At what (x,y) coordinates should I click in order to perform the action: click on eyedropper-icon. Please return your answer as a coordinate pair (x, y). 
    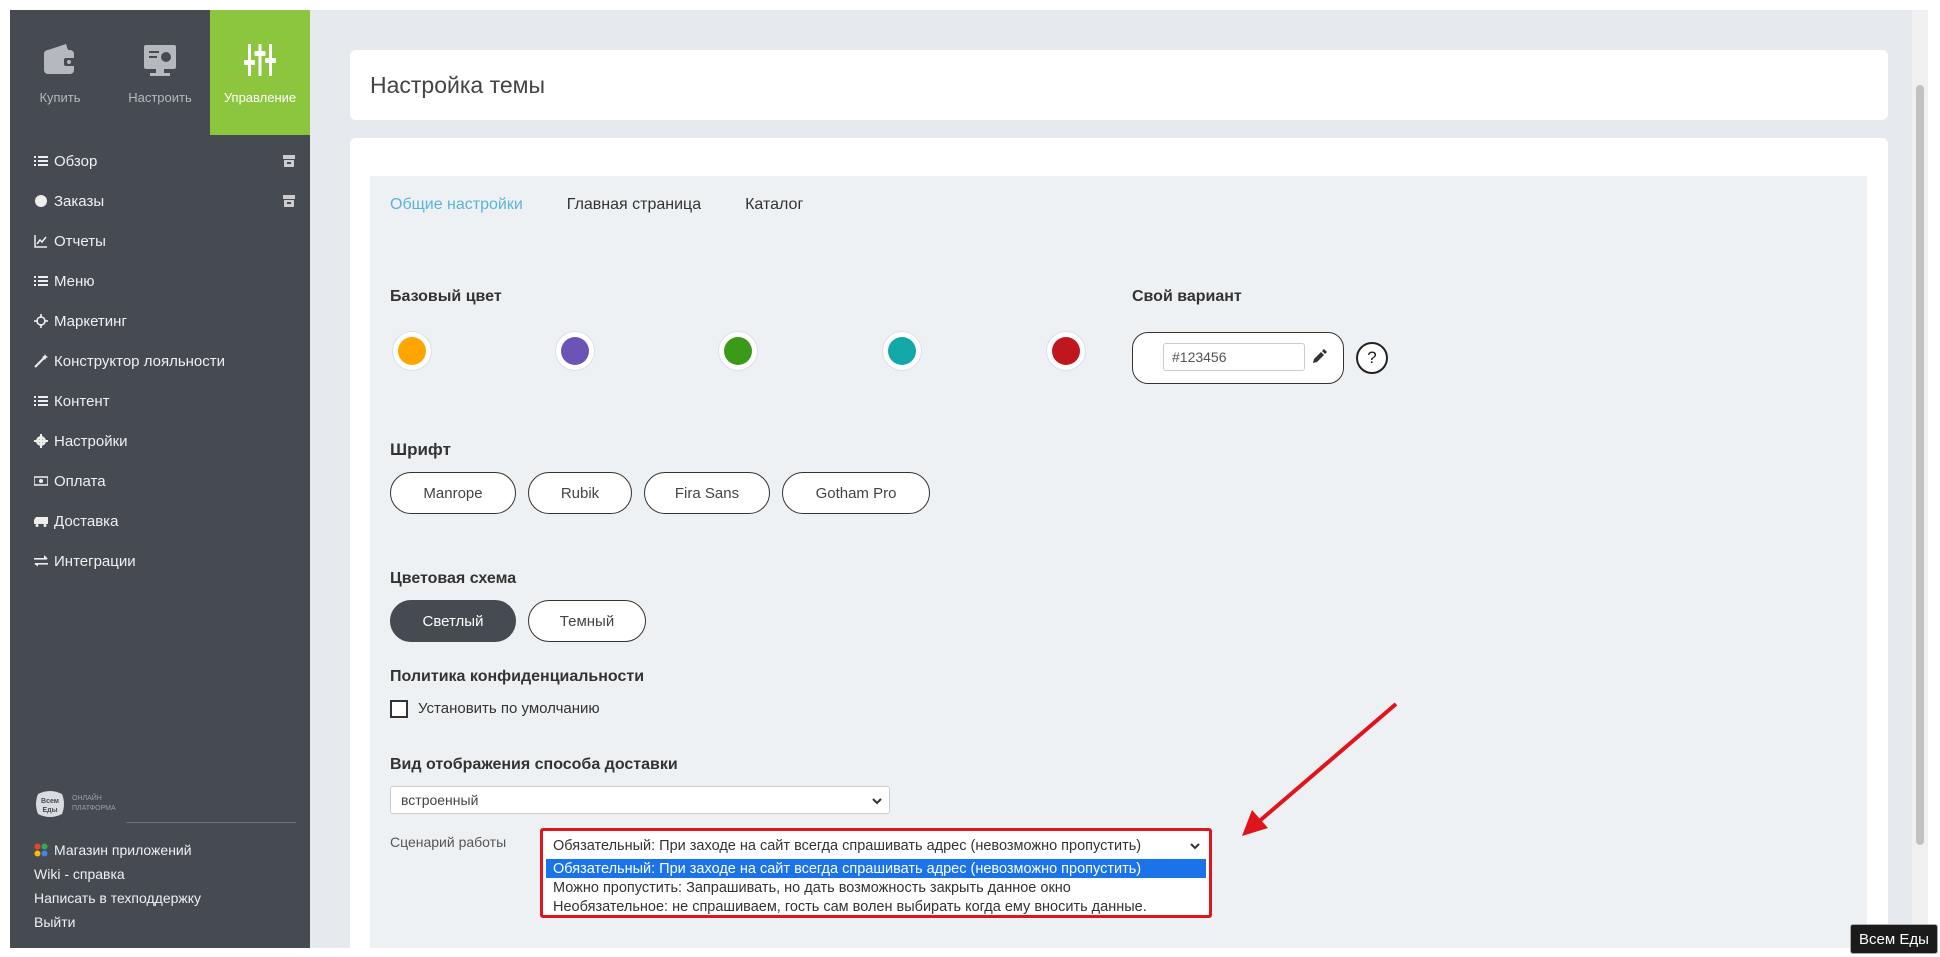
    Looking at the image, I should click on (1319, 357).